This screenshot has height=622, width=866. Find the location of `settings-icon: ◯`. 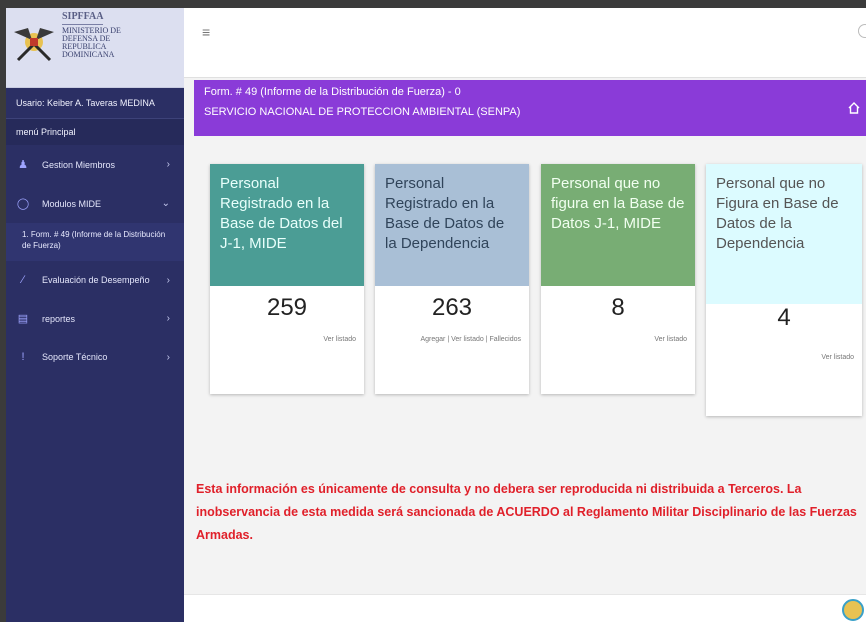

settings-icon: ◯ is located at coordinates (23, 204).